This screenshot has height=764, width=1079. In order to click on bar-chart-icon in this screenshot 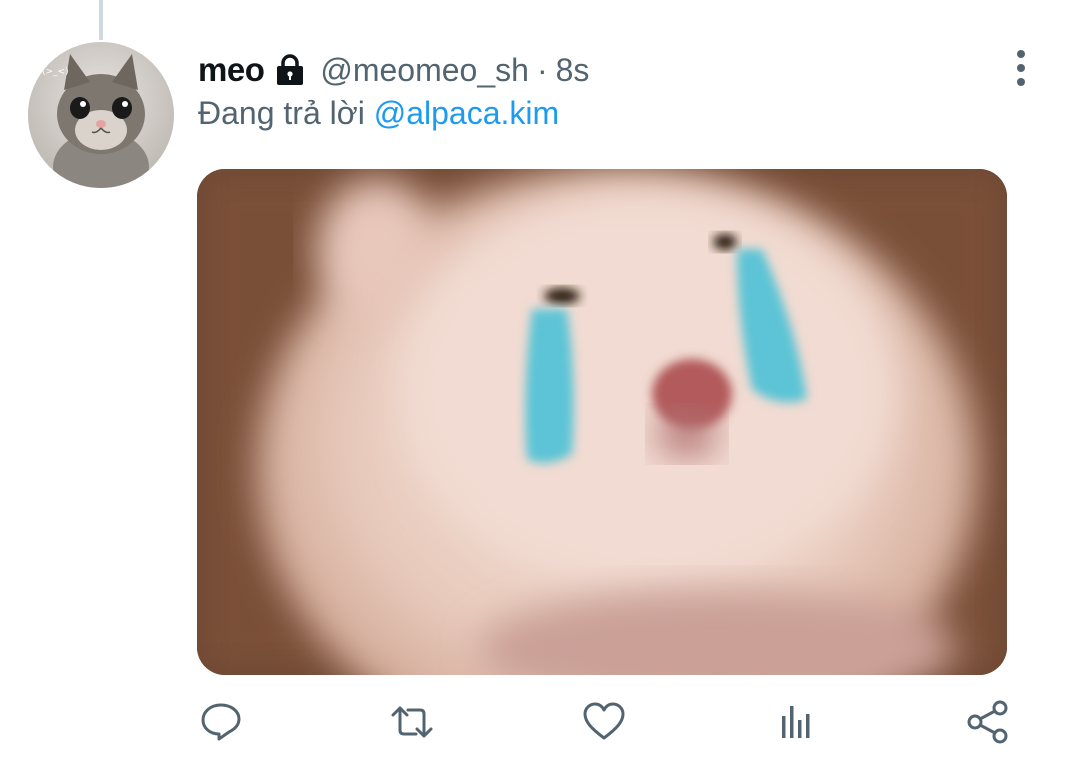, I will do `click(796, 722)`.